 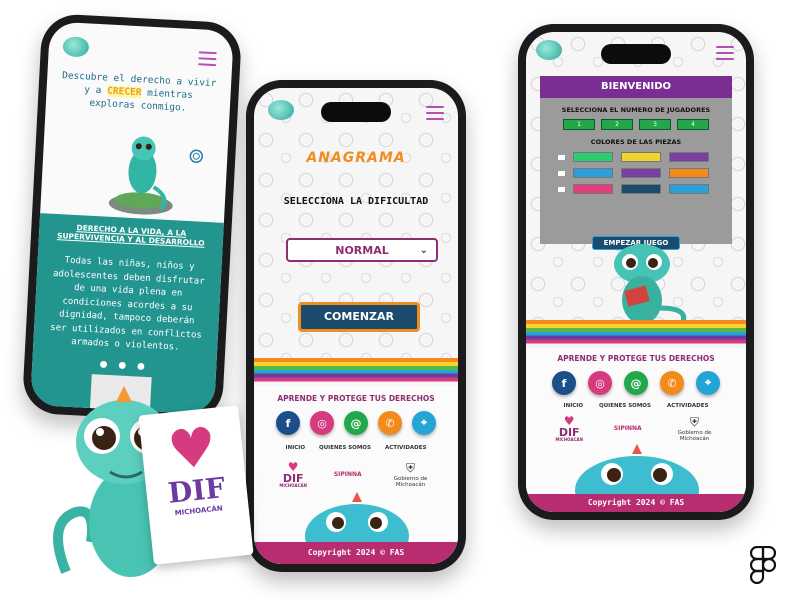 I want to click on player-button-4: 4, so click(x=693, y=124).